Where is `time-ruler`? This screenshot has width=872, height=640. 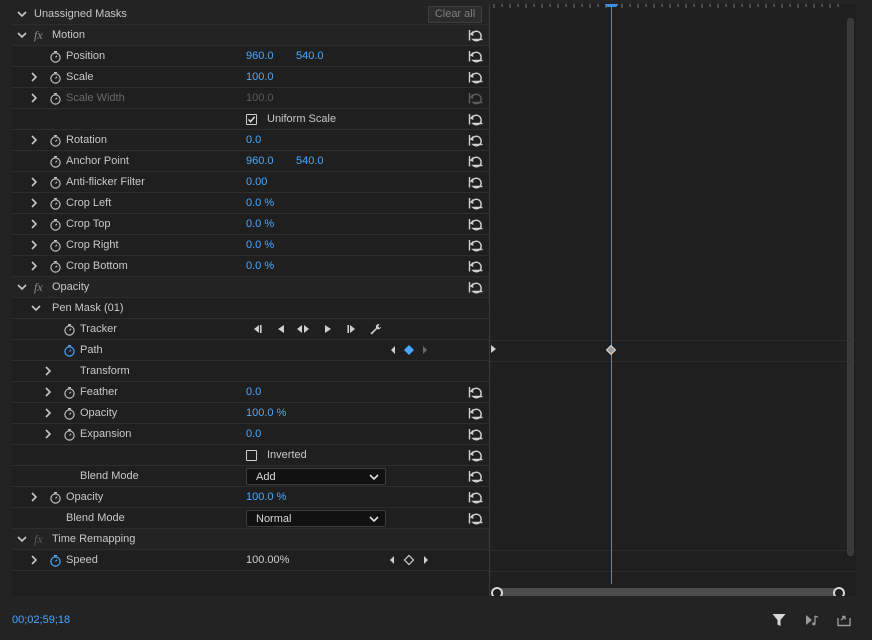 time-ruler is located at coordinates (666, 7).